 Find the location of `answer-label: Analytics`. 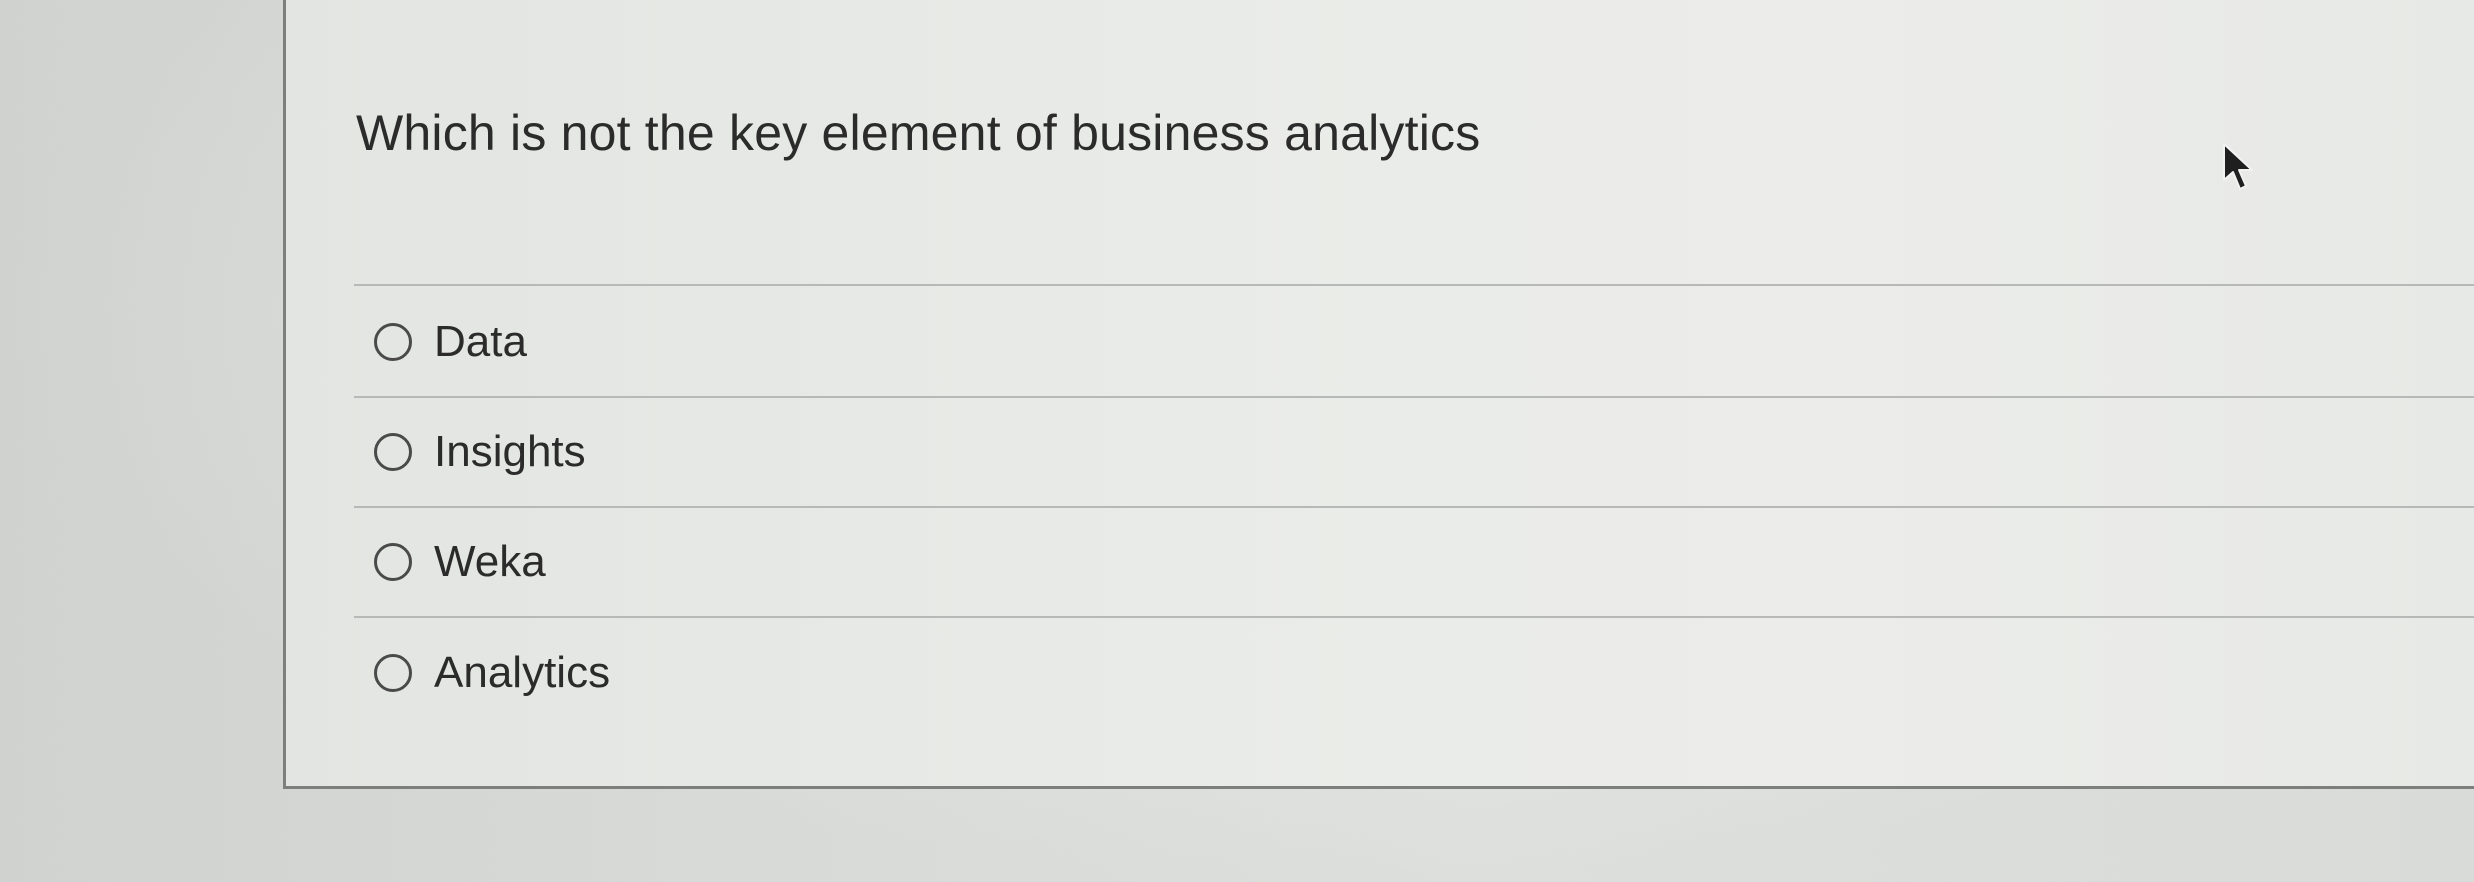

answer-label: Analytics is located at coordinates (522, 672).